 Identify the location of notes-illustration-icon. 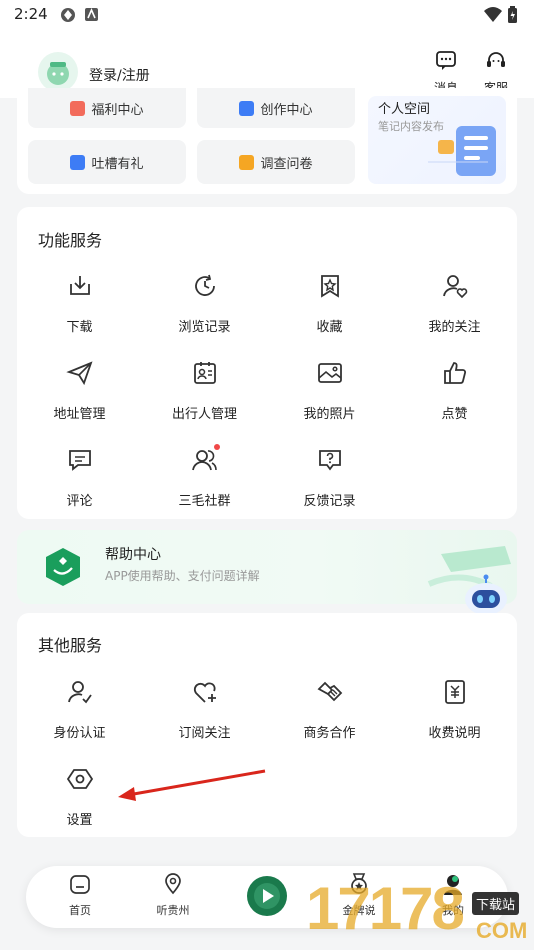
(462, 151).